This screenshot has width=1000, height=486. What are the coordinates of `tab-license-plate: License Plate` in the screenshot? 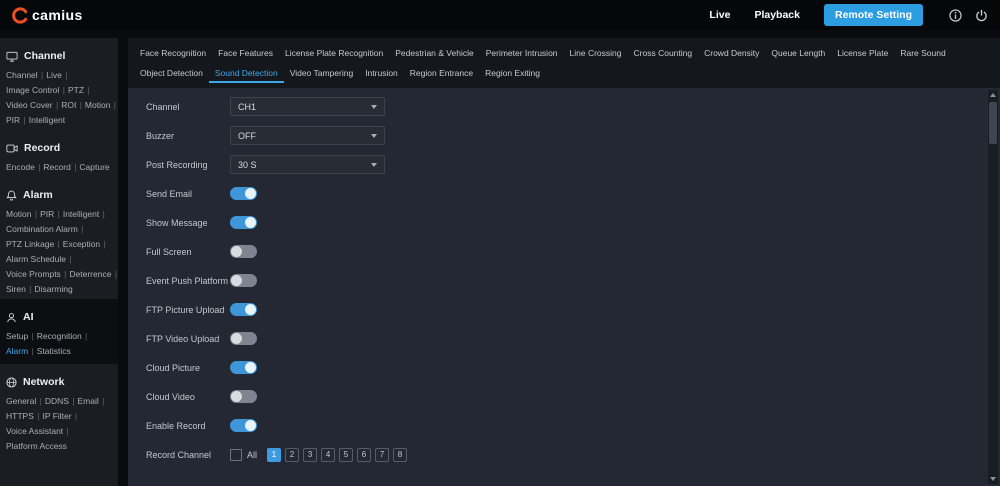 It's located at (862, 53).